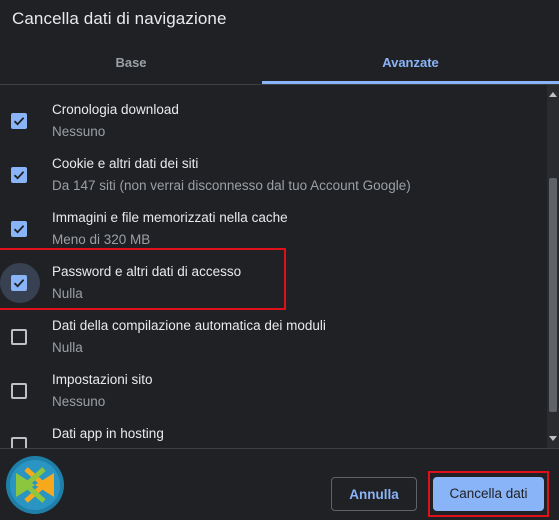  What do you see at coordinates (553, 438) in the screenshot?
I see `scroll-down-icon` at bounding box center [553, 438].